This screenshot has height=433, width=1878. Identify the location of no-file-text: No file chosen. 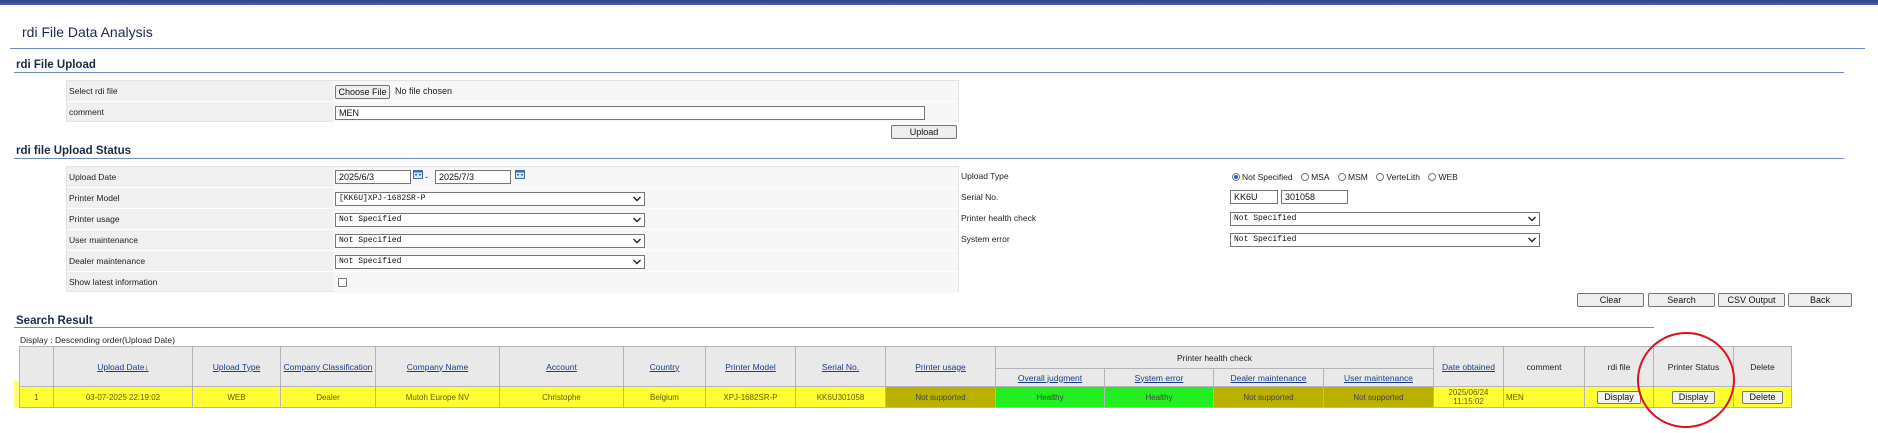
(424, 91).